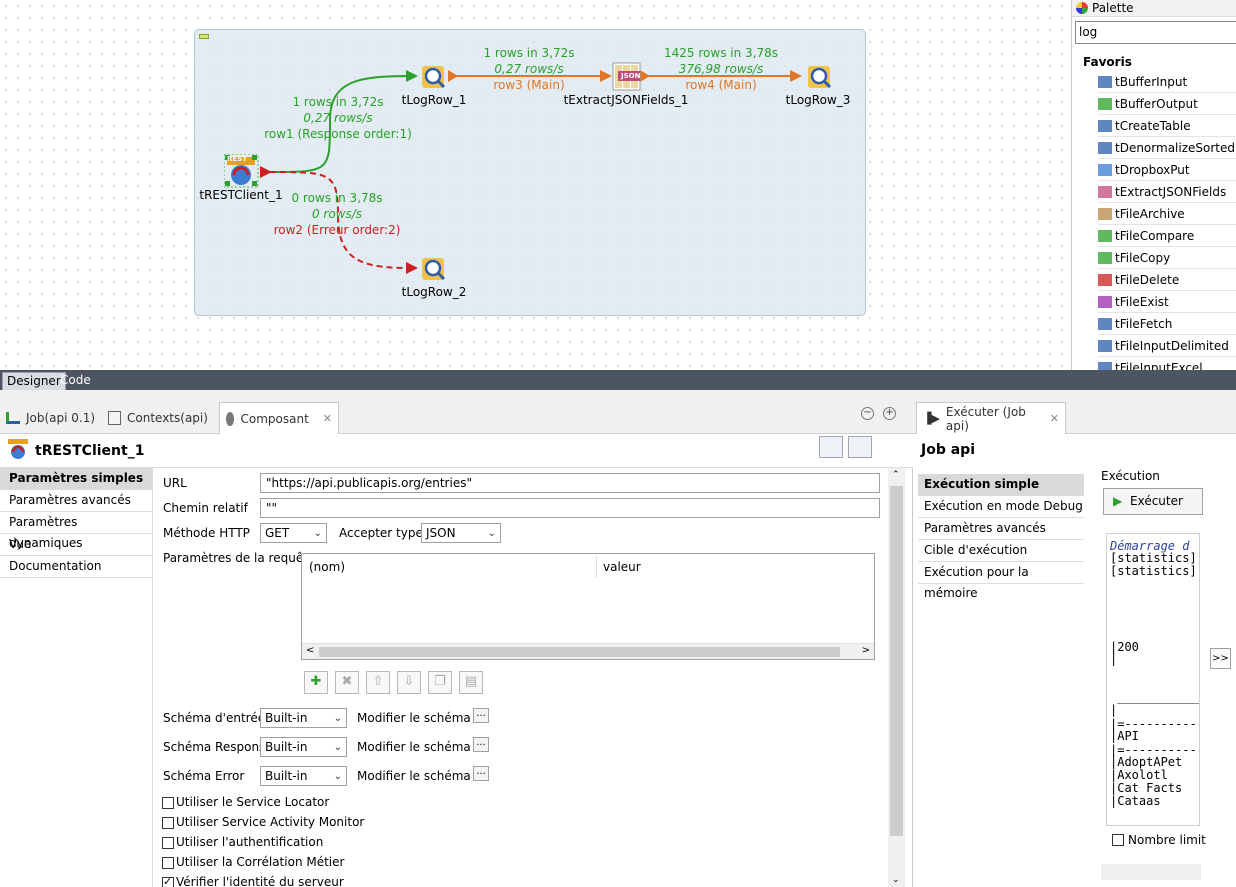  Describe the element at coordinates (293, 533) in the screenshot. I see `methode-select: GET ⌄` at that location.